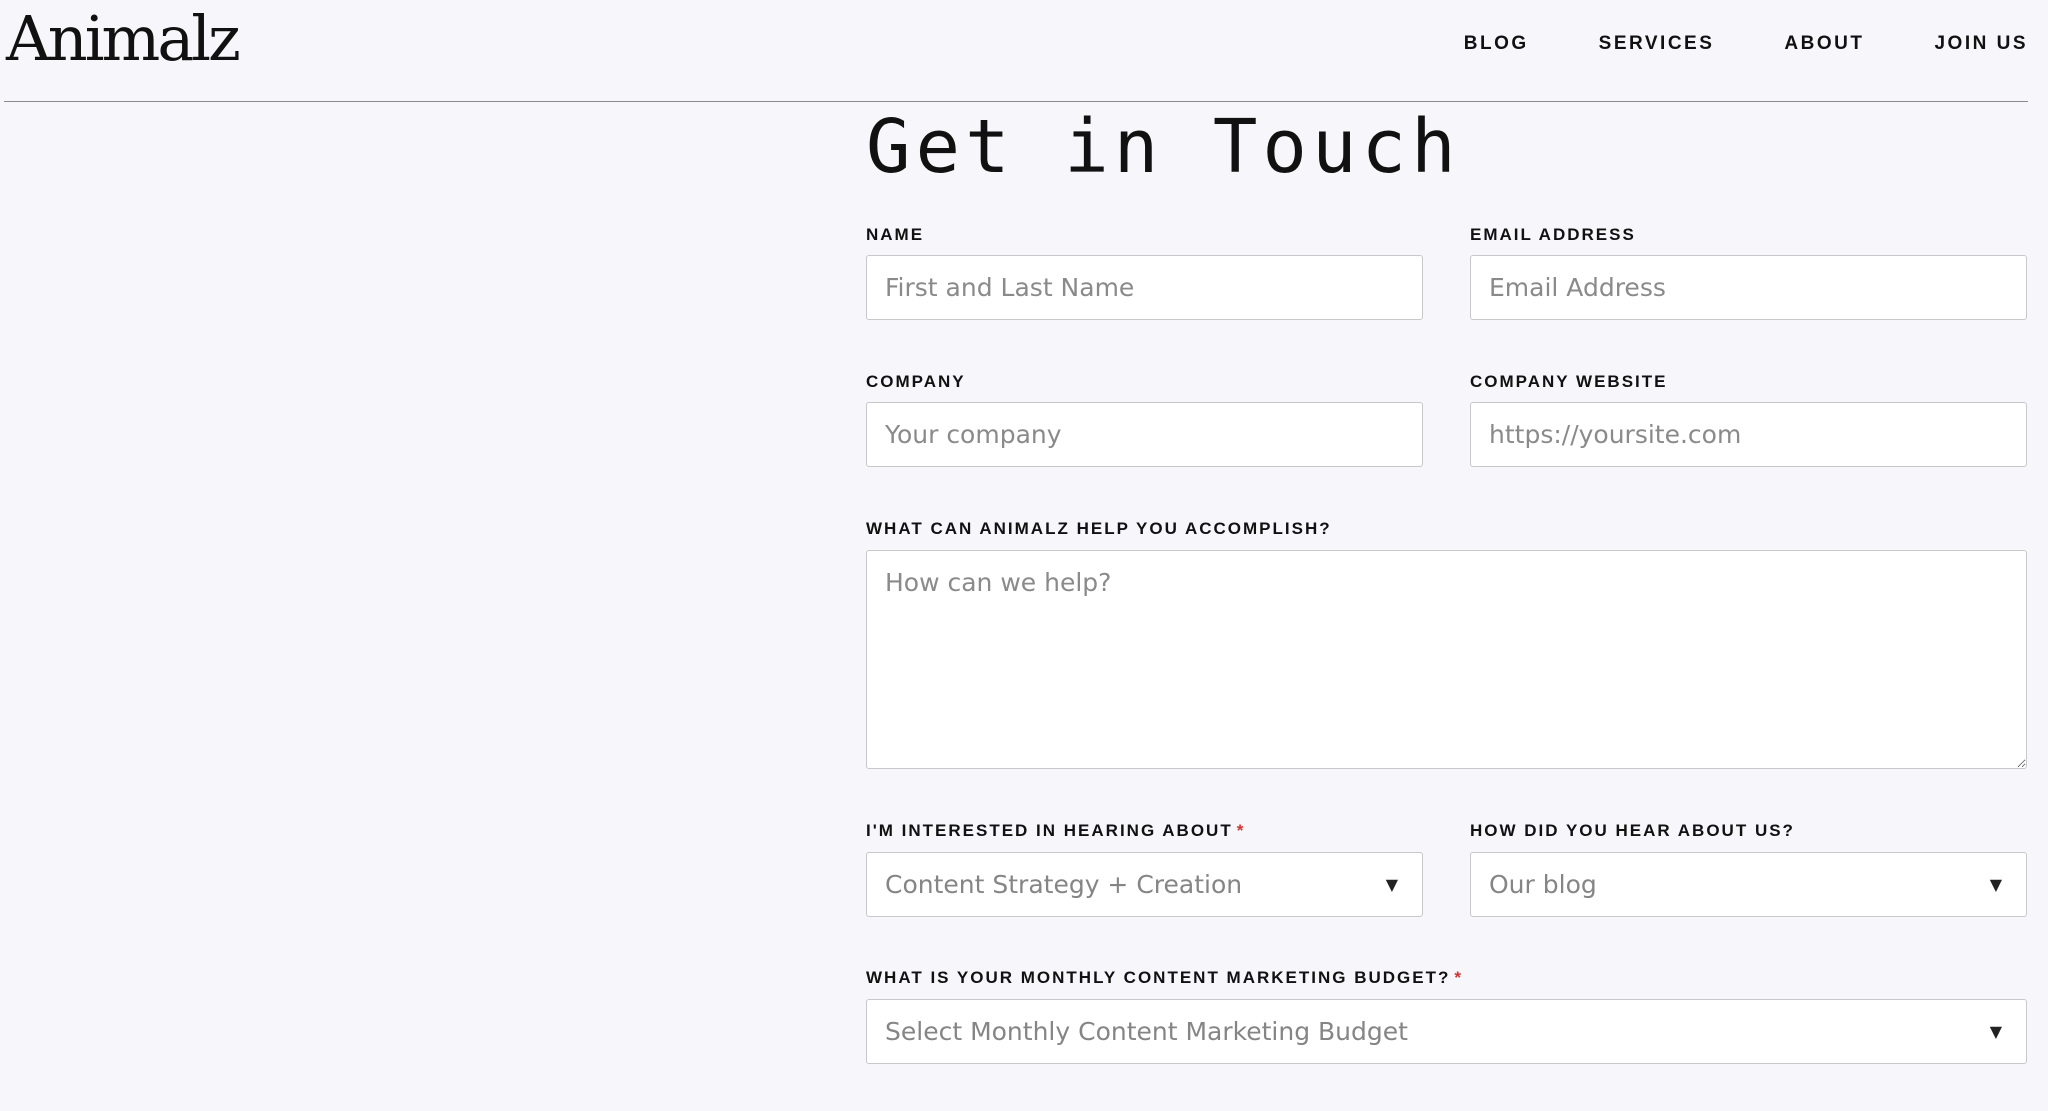 This screenshot has height=1111, width=2048. I want to click on referral-select: Our blog ▼, so click(1748, 884).